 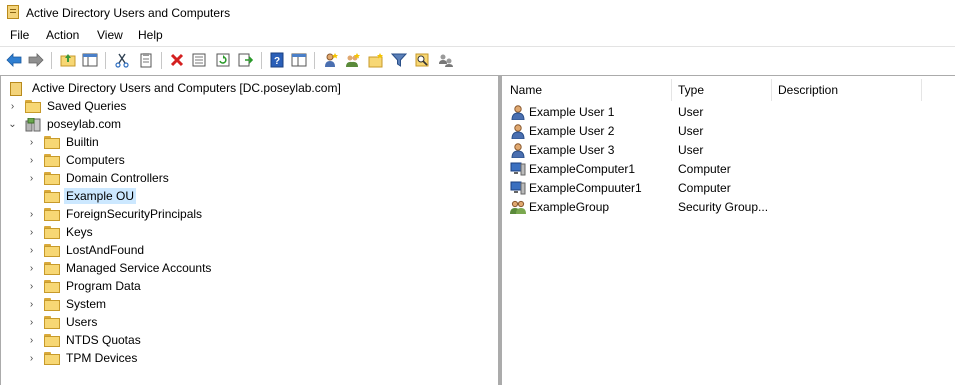 What do you see at coordinates (150, 35) in the screenshot?
I see `menu-help: Help` at bounding box center [150, 35].